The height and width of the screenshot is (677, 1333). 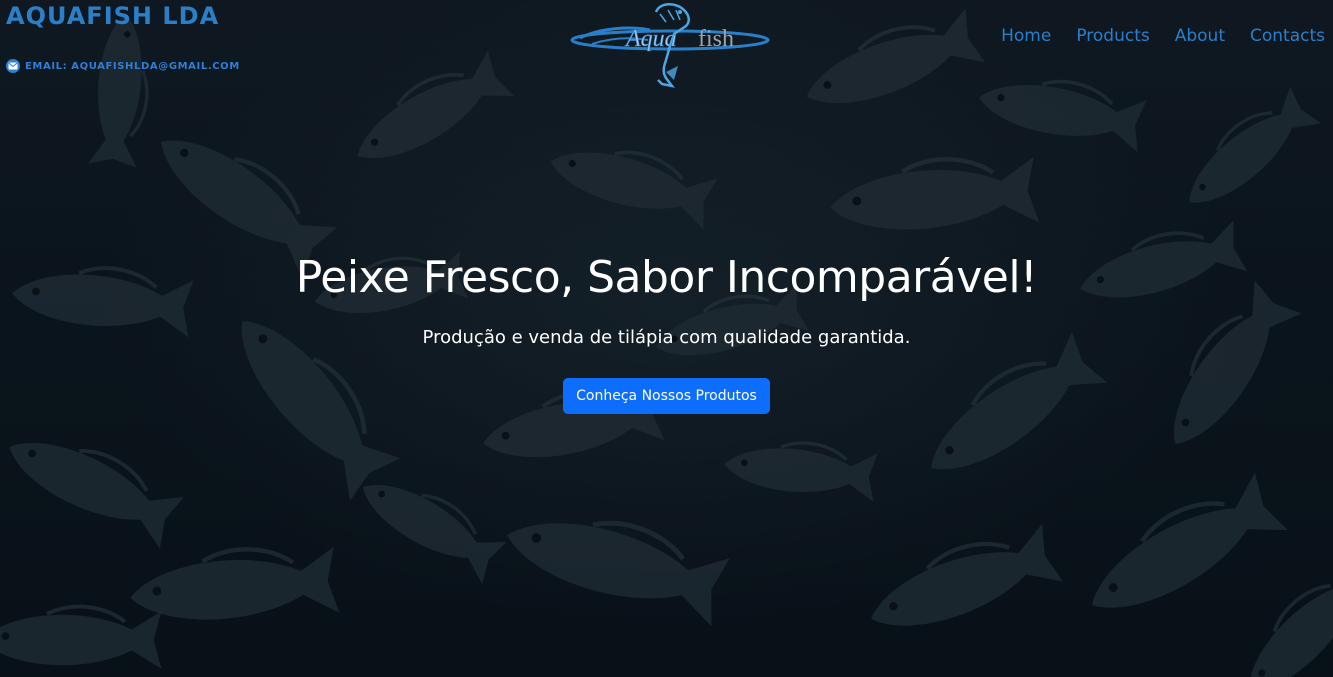 I want to click on email-contact: EMAIL: AQUAFISHLDA@GMAIL.COM, so click(x=123, y=66).